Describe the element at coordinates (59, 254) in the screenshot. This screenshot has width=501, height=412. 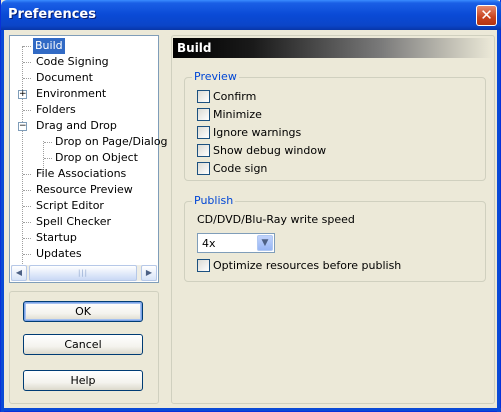
I see `tree-item-updates: Updates` at that location.